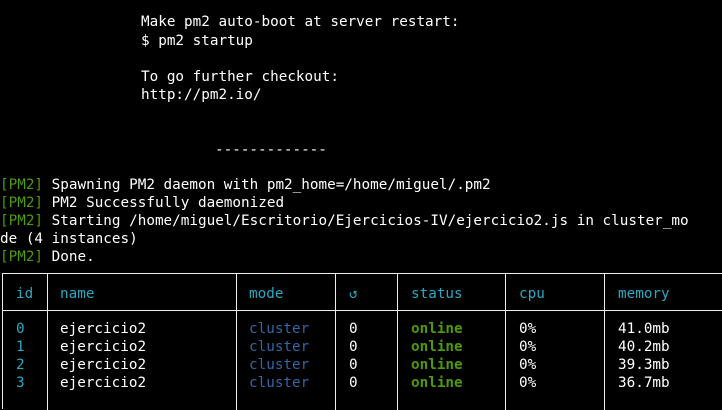 This screenshot has height=410, width=722. Describe the element at coordinates (69, 239) in the screenshot. I see `log-wrap-continuation: de (4 instances)` at that location.